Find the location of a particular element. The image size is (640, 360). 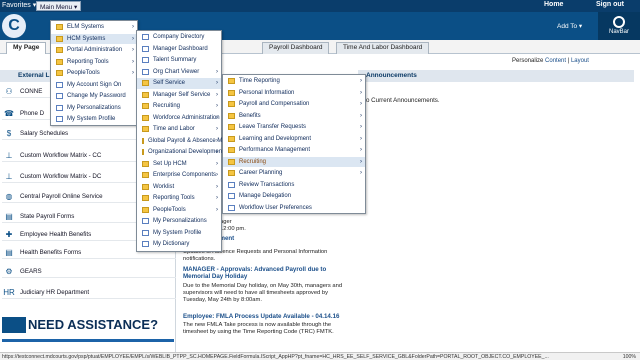

menu-item-payroll-and-compensation: Payroll and Compensation › is located at coordinates (294, 104).